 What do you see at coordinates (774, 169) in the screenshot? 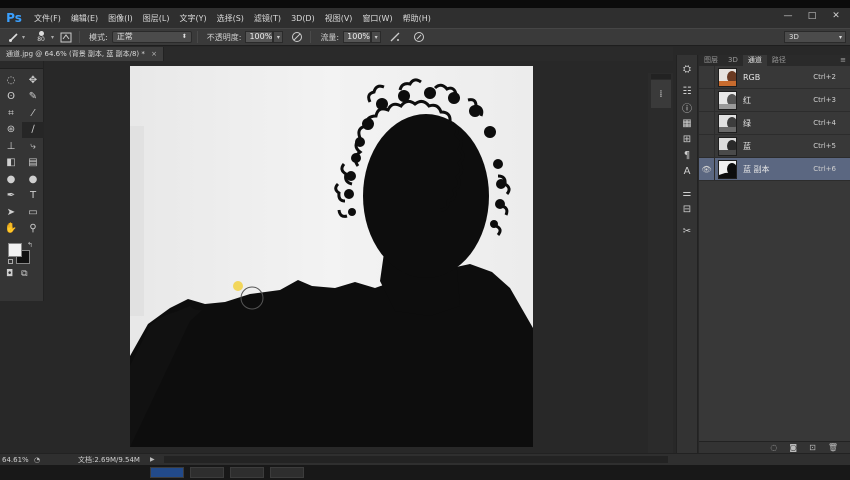
I see `channel-row-blue-copy: 👁 蓝 副本 Ctrl+6` at bounding box center [774, 169].